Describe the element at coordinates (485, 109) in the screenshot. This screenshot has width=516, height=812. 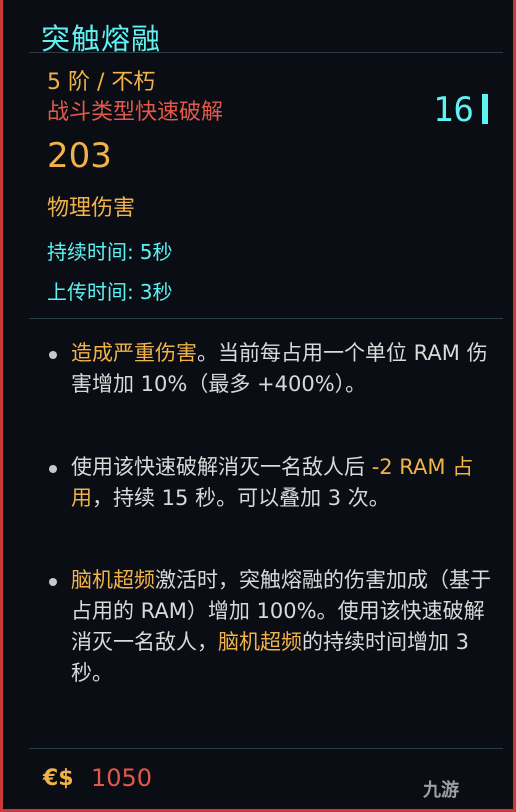
I see `ram-icon` at that location.